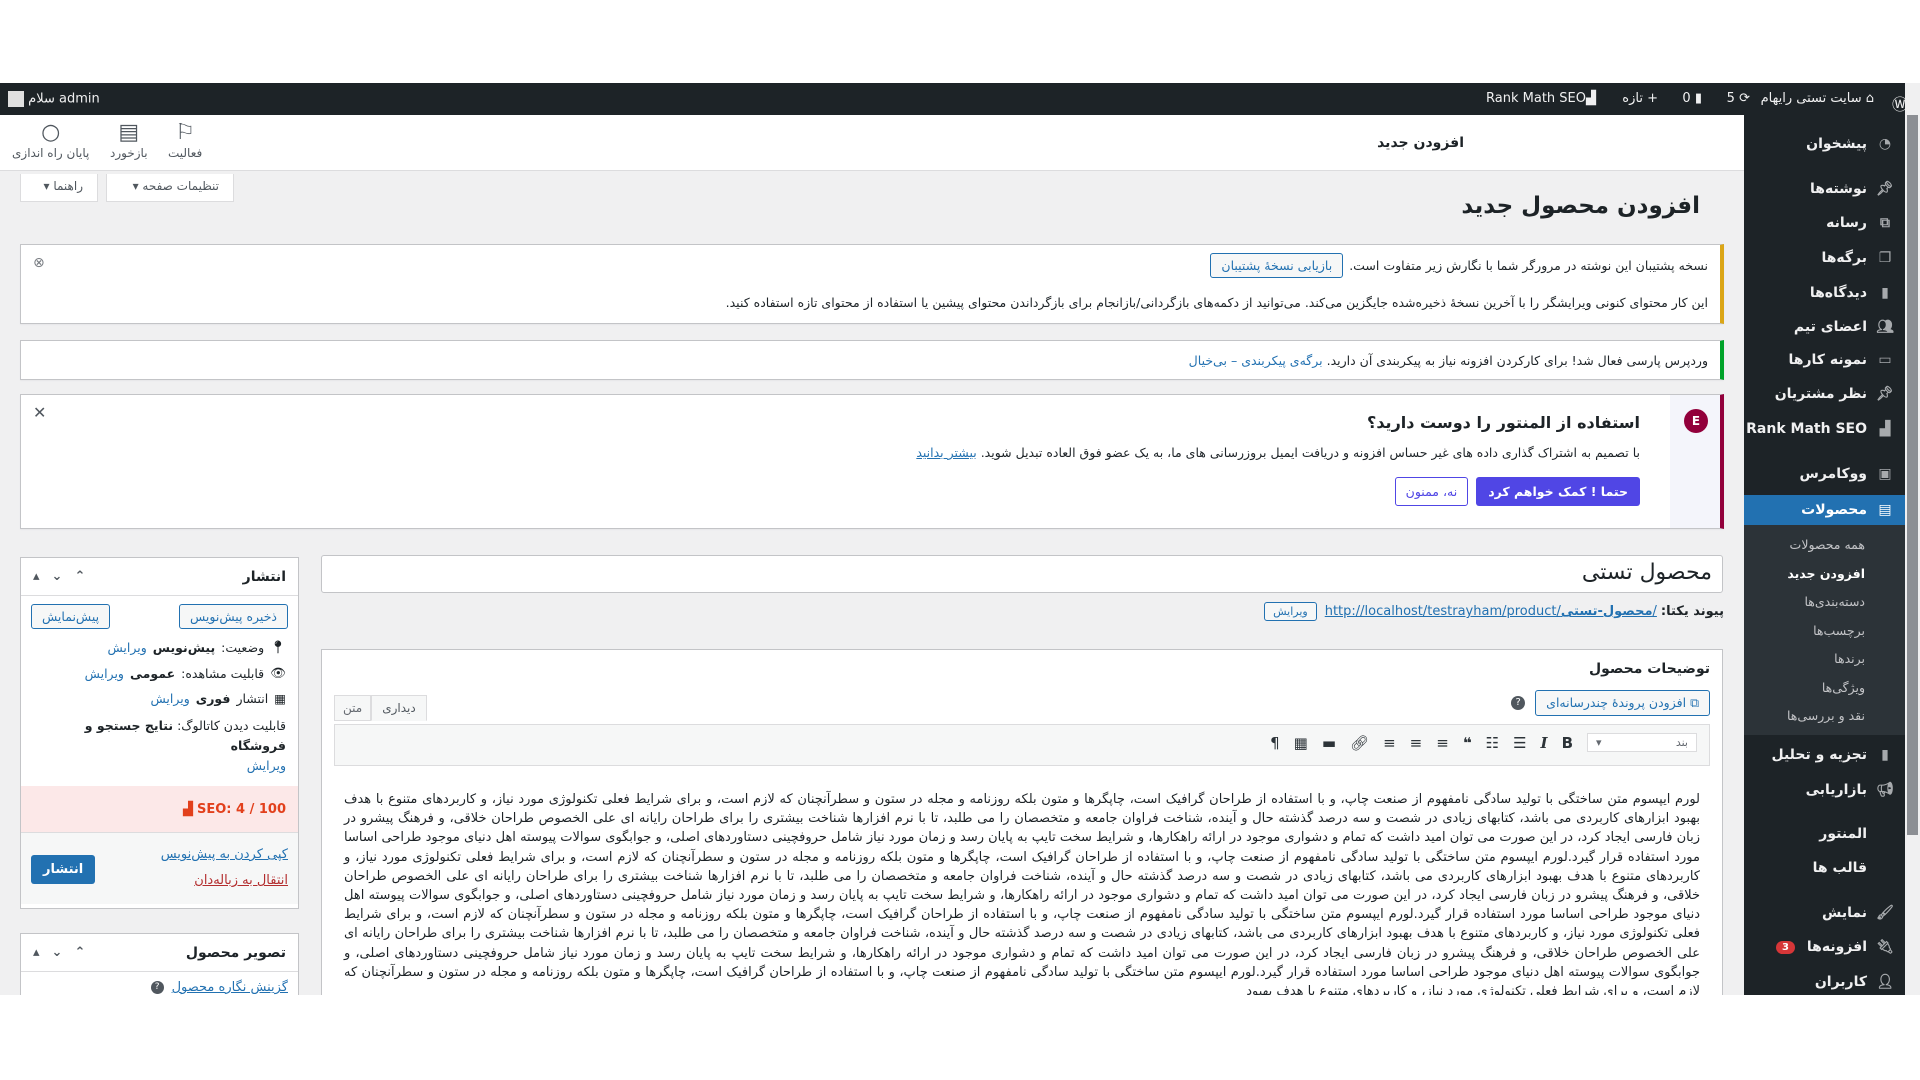 Image resolution: width=1920 pixels, height=1080 pixels. I want to click on add-media-button: ⧉ افزودن پروندهٔ چندرسانه‌ای, so click(1622, 703).